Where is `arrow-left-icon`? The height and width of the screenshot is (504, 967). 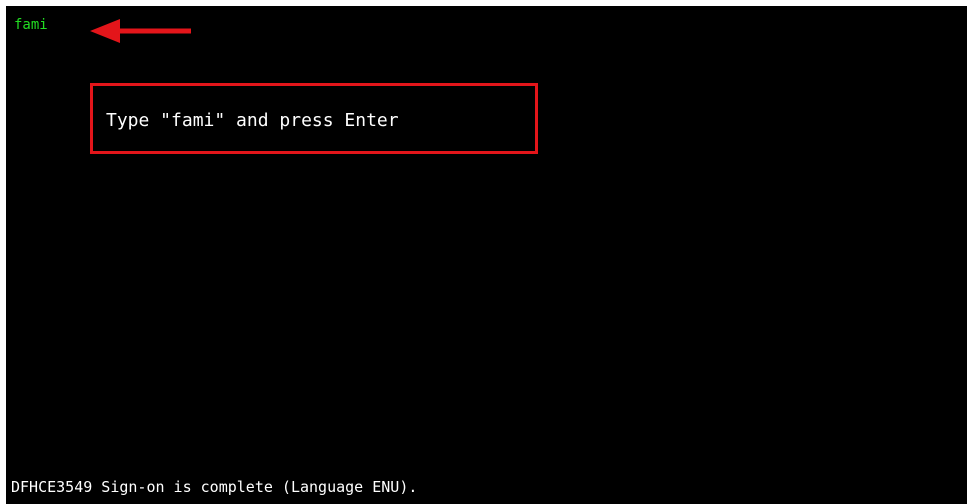 arrow-left-icon is located at coordinates (140, 31).